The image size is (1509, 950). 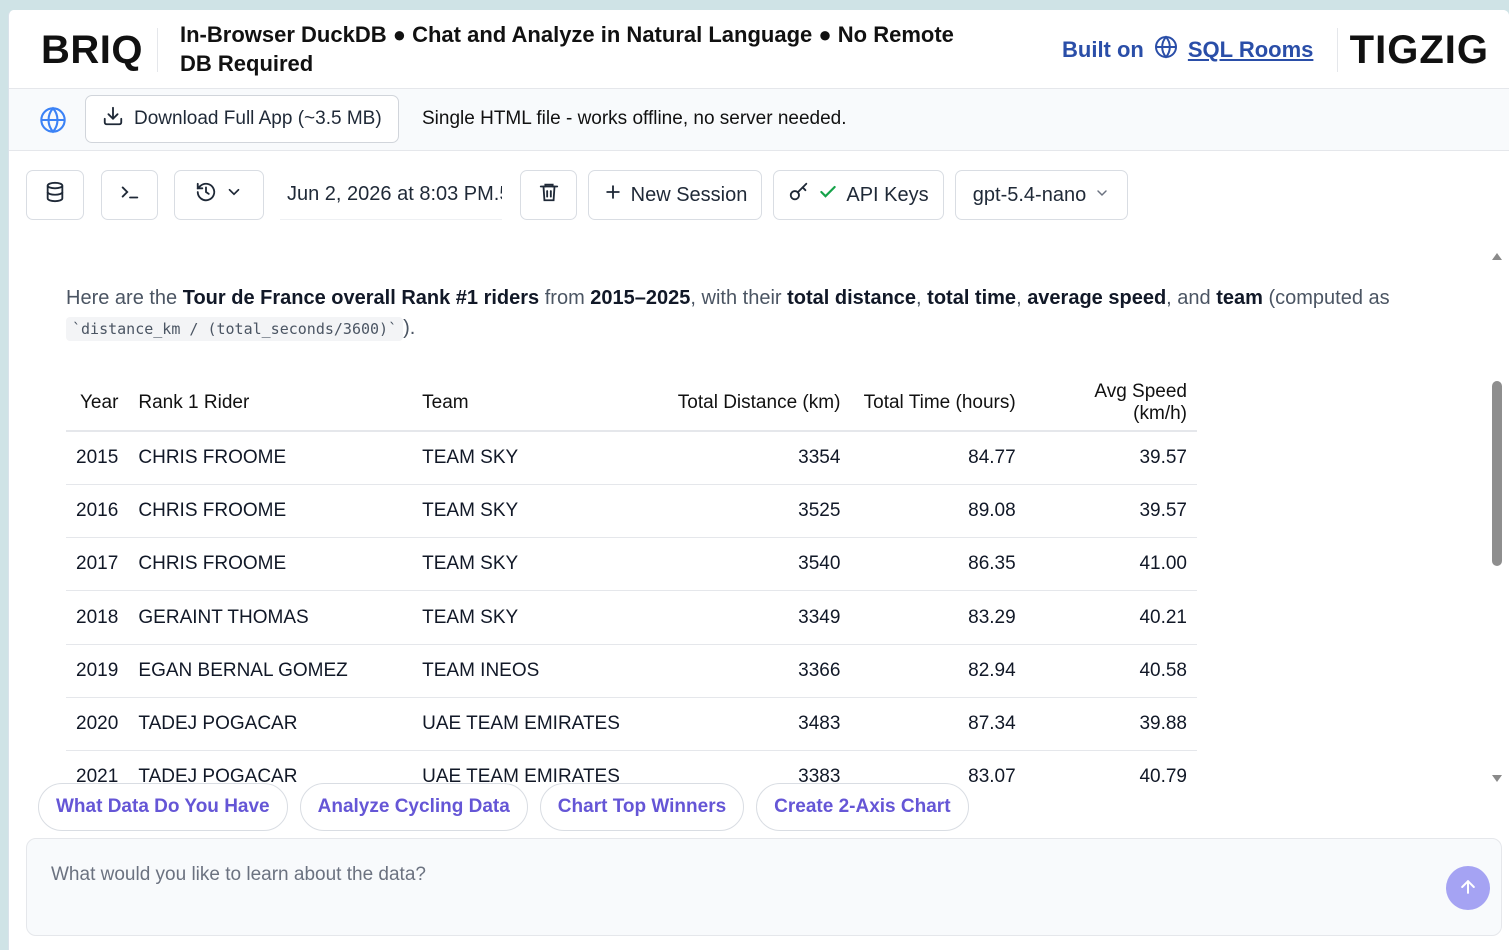 I want to click on table-cell: 3483, so click(x=741, y=724).